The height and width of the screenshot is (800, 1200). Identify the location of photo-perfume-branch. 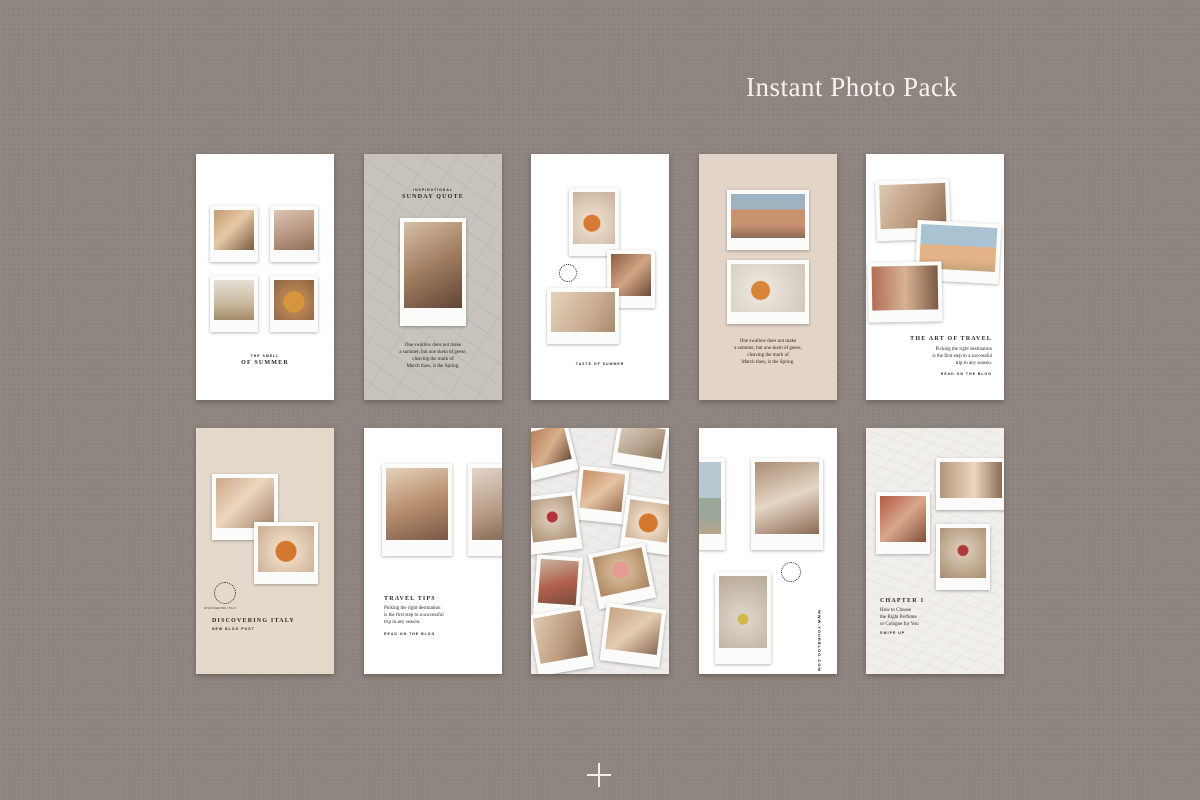
(743, 612).